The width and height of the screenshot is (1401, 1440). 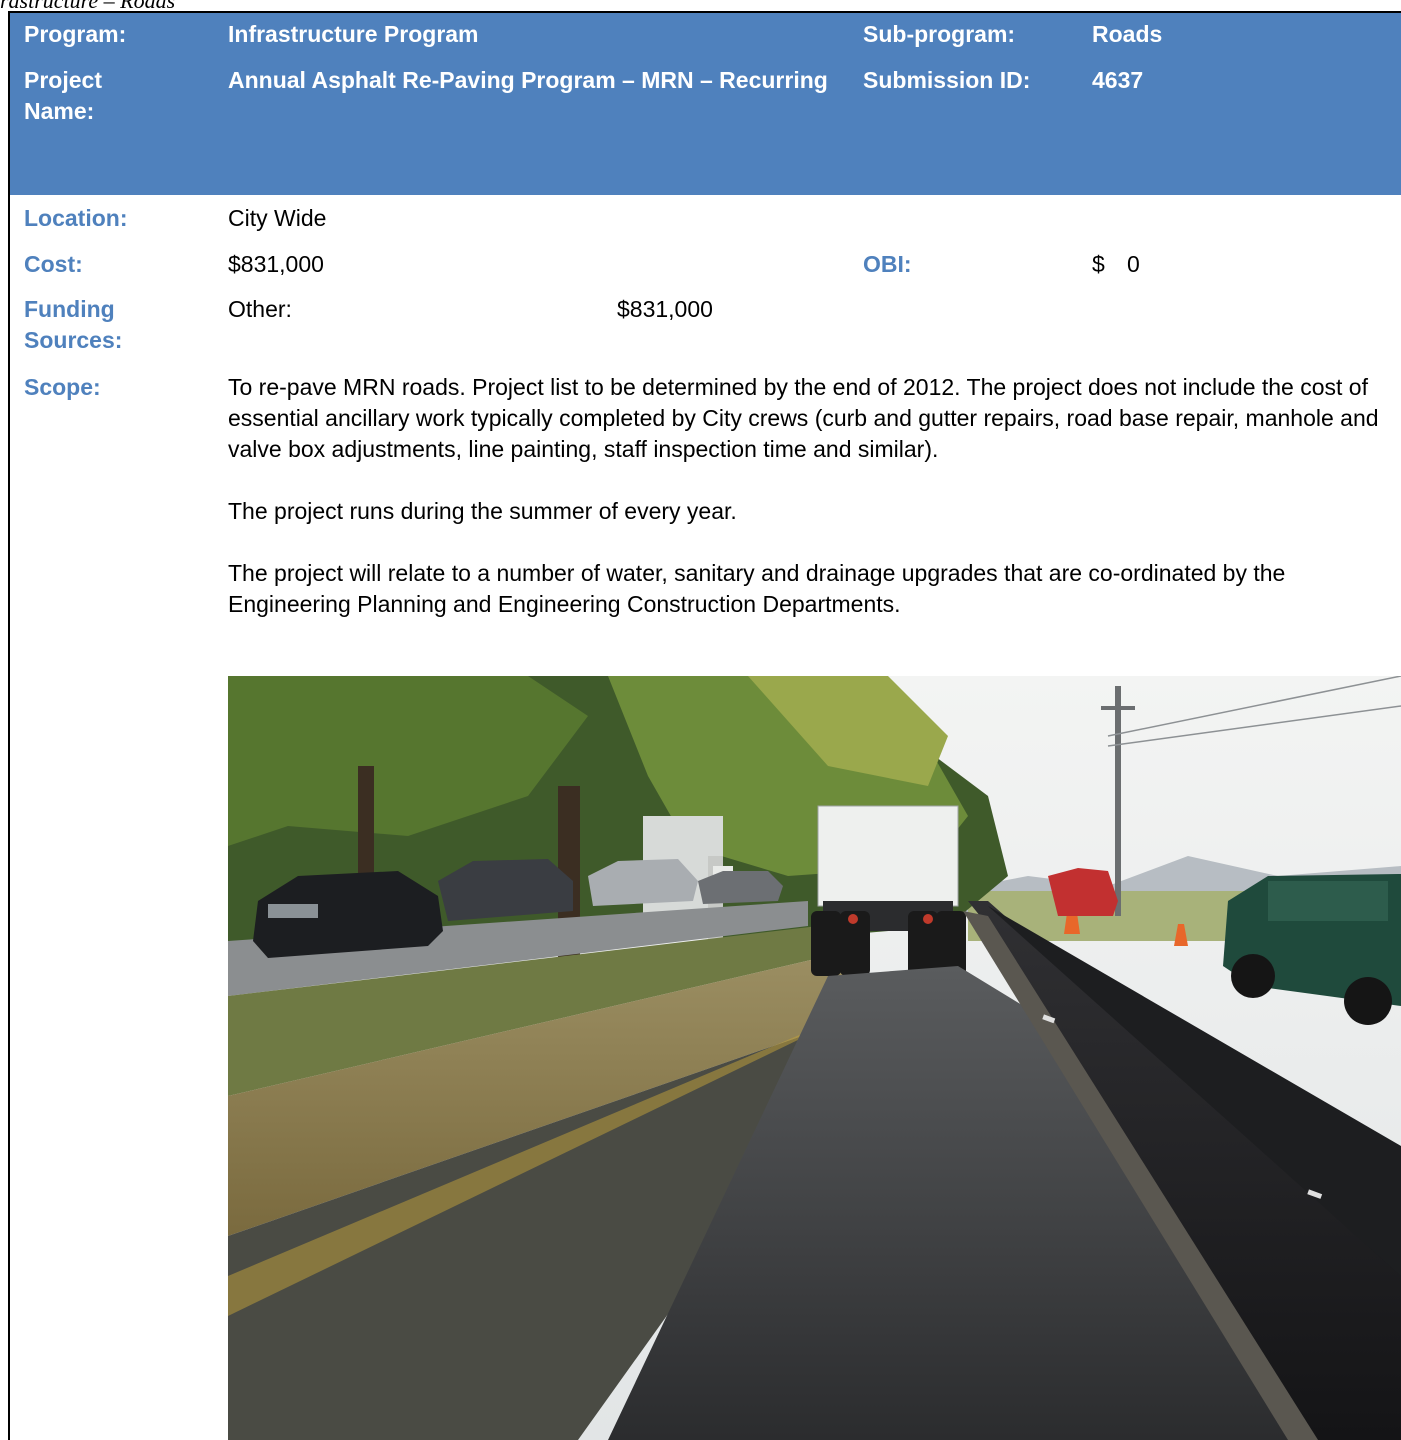 I want to click on funding-source-name: Other:, so click(x=260, y=309).